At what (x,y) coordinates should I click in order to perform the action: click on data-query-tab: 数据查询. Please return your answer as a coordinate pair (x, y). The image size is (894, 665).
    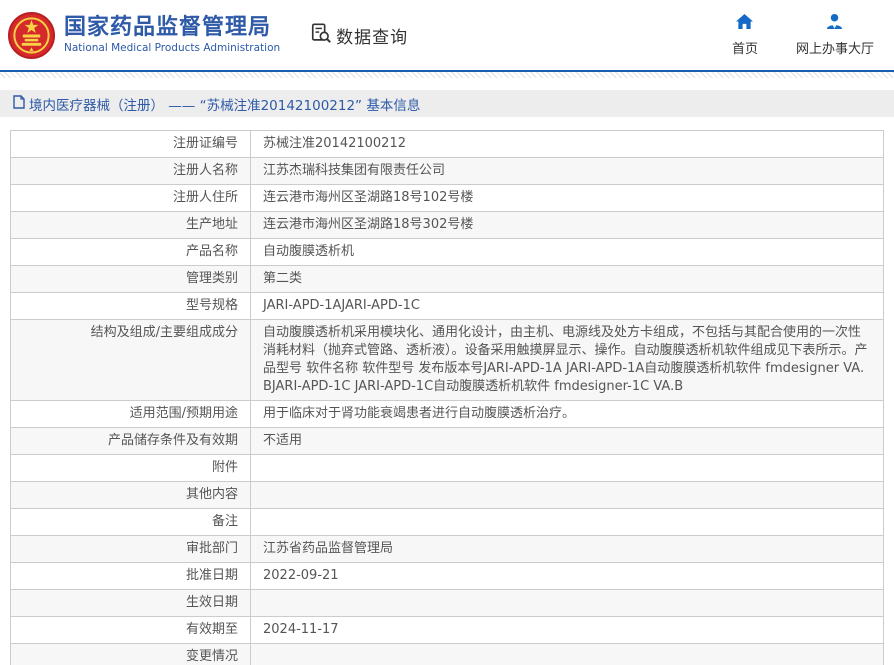
    Looking at the image, I should click on (359, 35).